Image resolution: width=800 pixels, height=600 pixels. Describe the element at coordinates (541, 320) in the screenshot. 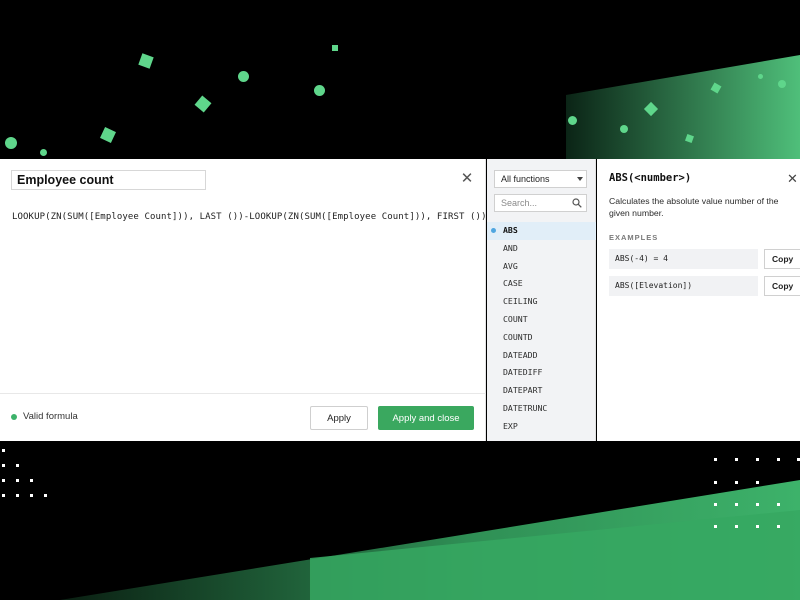

I see `function-list-item: COUNT` at that location.